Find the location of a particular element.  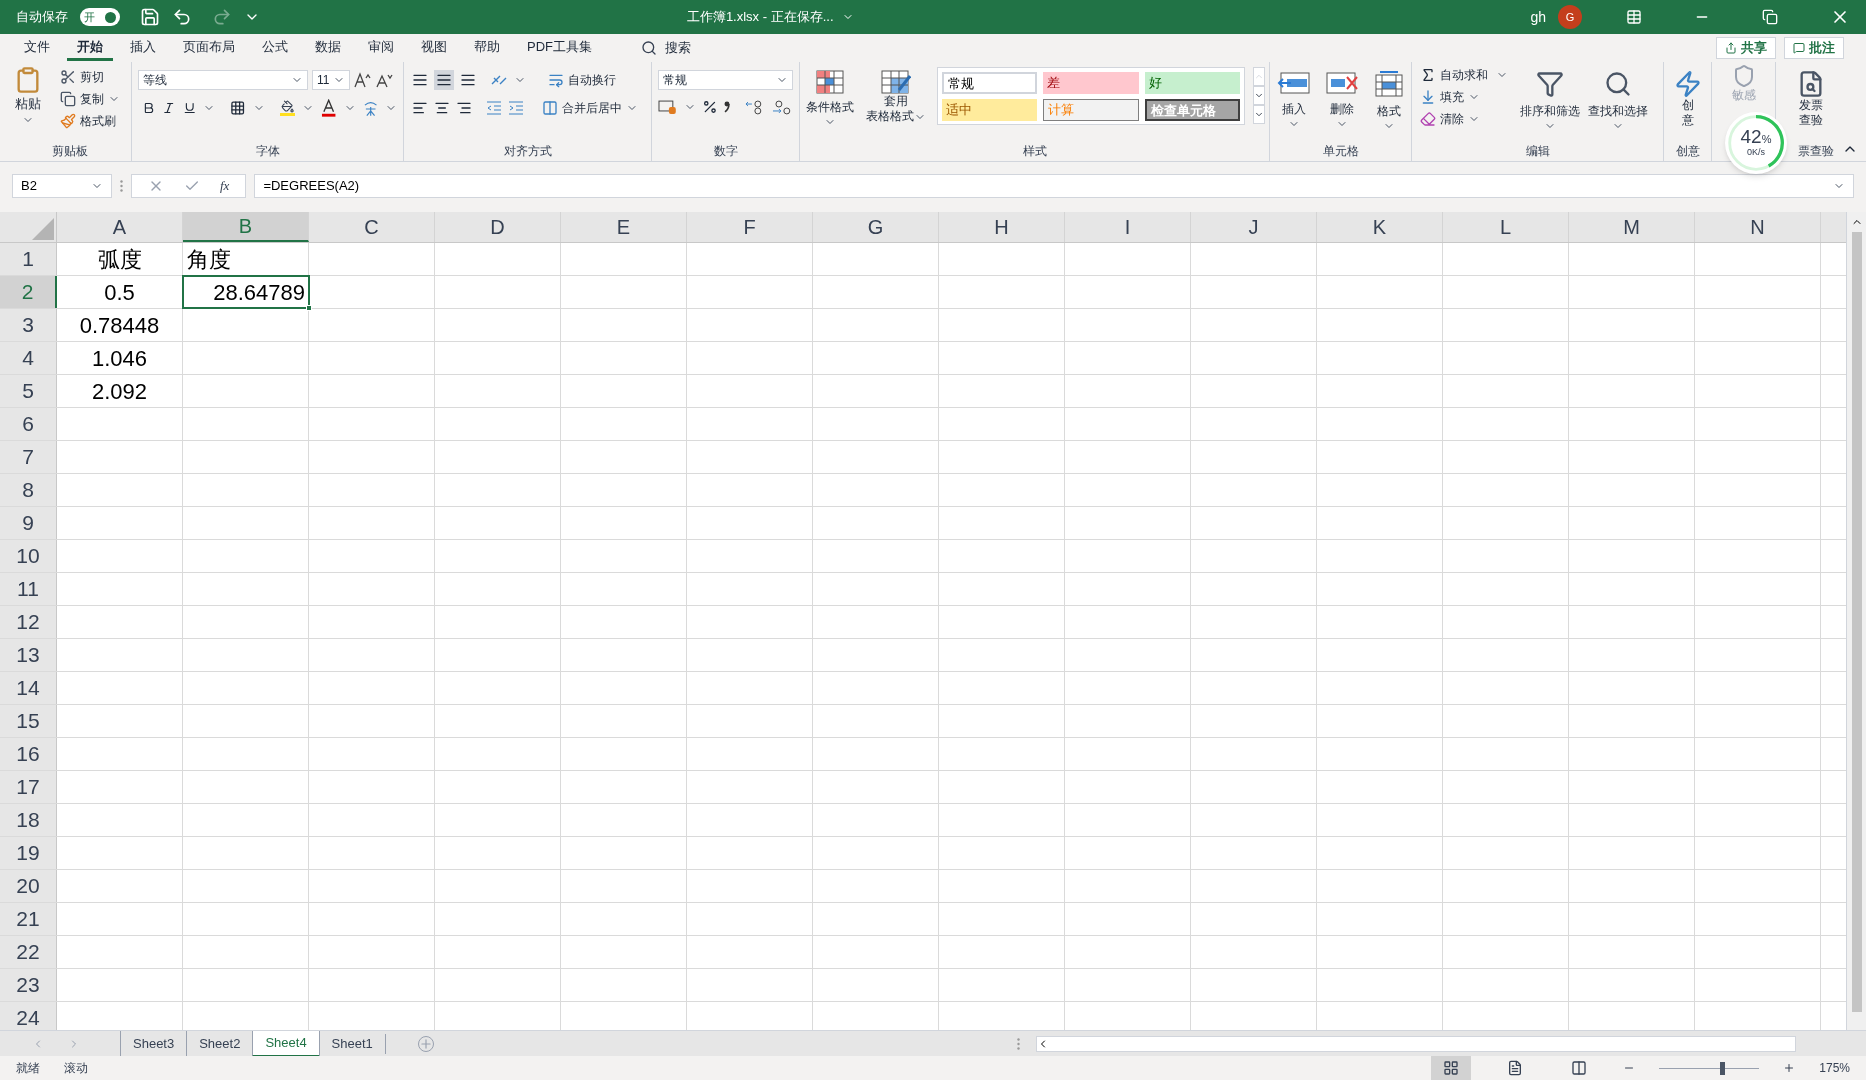

restore-icon is located at coordinates (1770, 17).